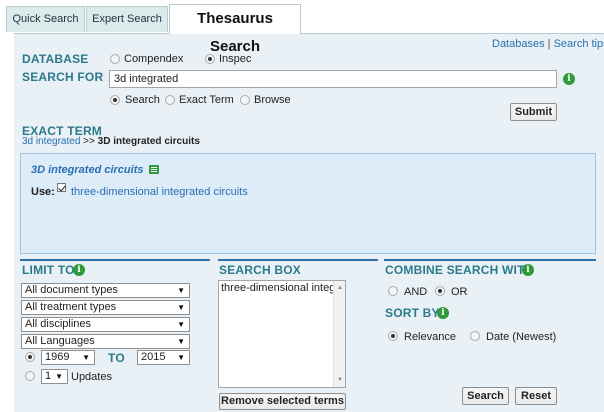 The height and width of the screenshot is (412, 604). I want to click on combine-and-label: AND, so click(416, 292).